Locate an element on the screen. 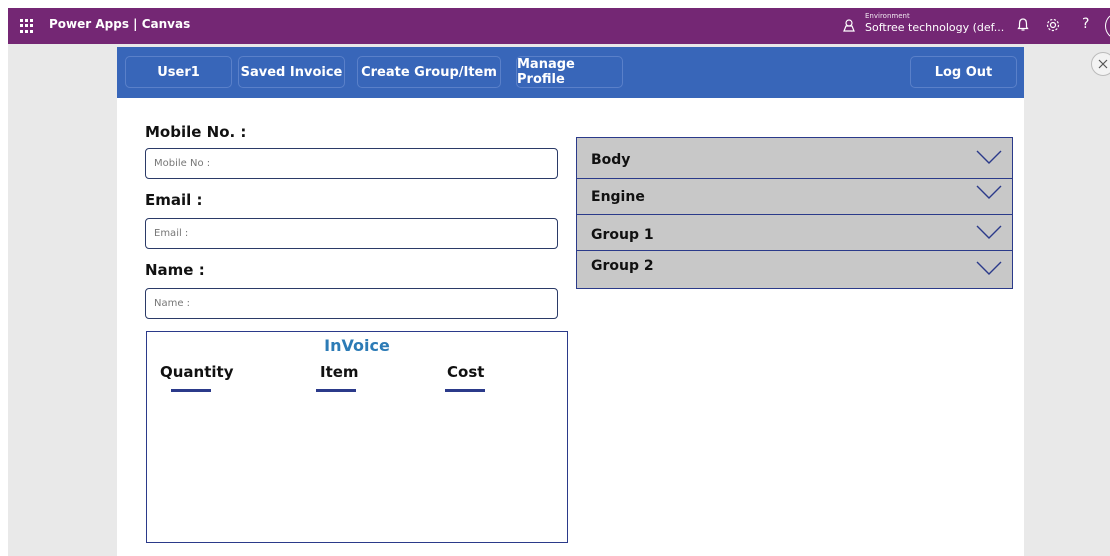 The height and width of the screenshot is (556, 1110). accordion-row-engine: Engine is located at coordinates (794, 196).